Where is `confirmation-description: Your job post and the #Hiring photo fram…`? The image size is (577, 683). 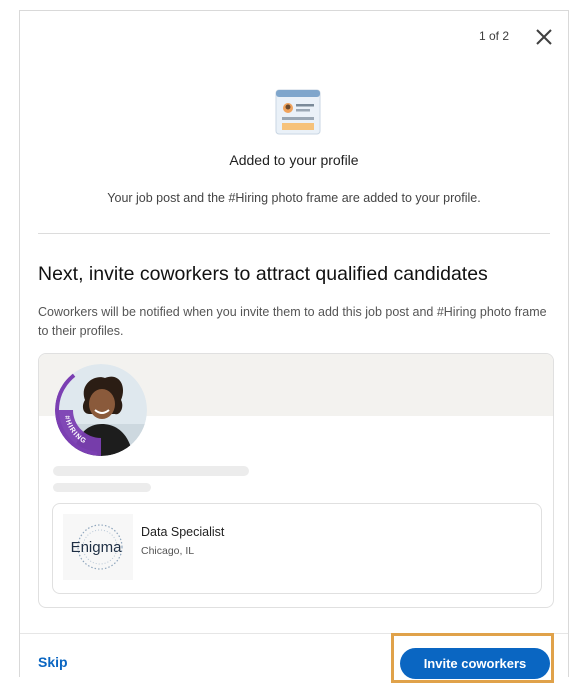
confirmation-description: Your job post and the #Hiring photo fram… is located at coordinates (294, 198).